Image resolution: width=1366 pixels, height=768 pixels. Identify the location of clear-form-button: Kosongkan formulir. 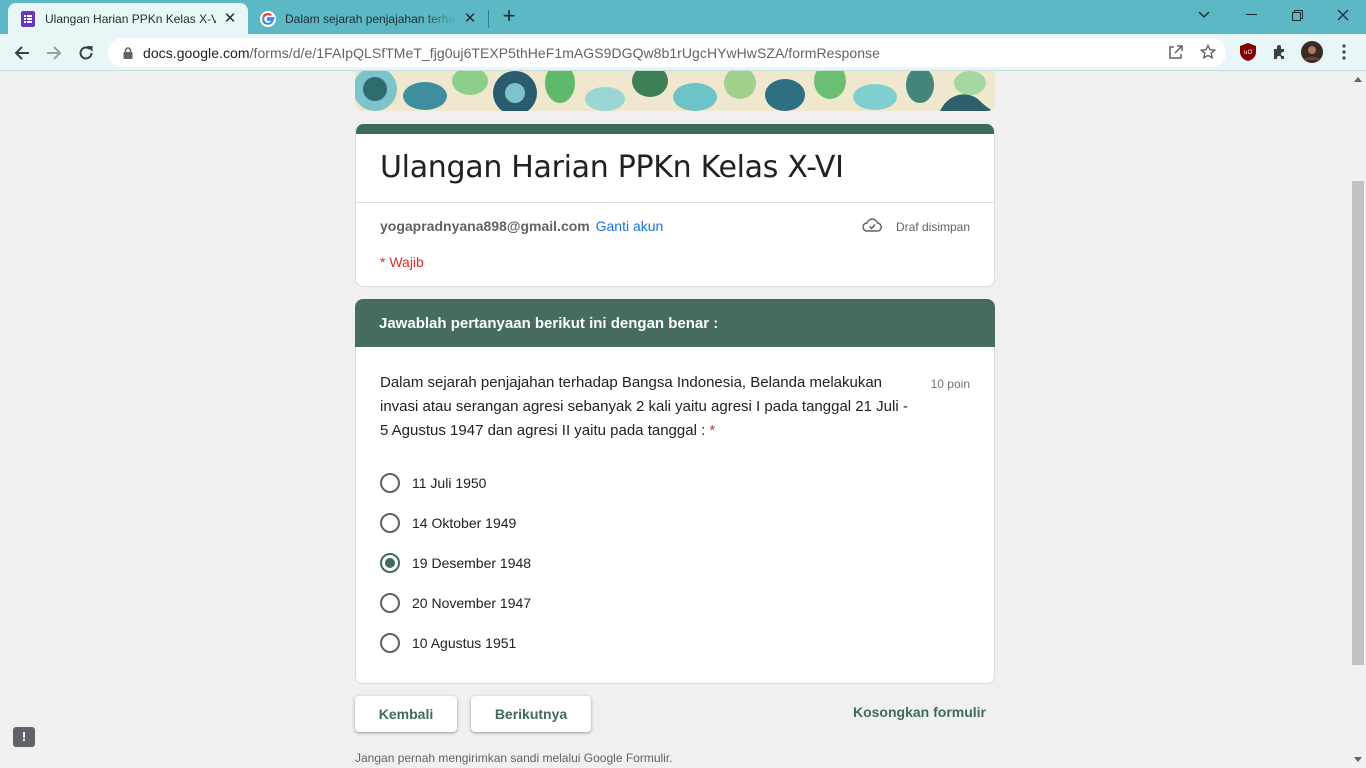
(919, 712).